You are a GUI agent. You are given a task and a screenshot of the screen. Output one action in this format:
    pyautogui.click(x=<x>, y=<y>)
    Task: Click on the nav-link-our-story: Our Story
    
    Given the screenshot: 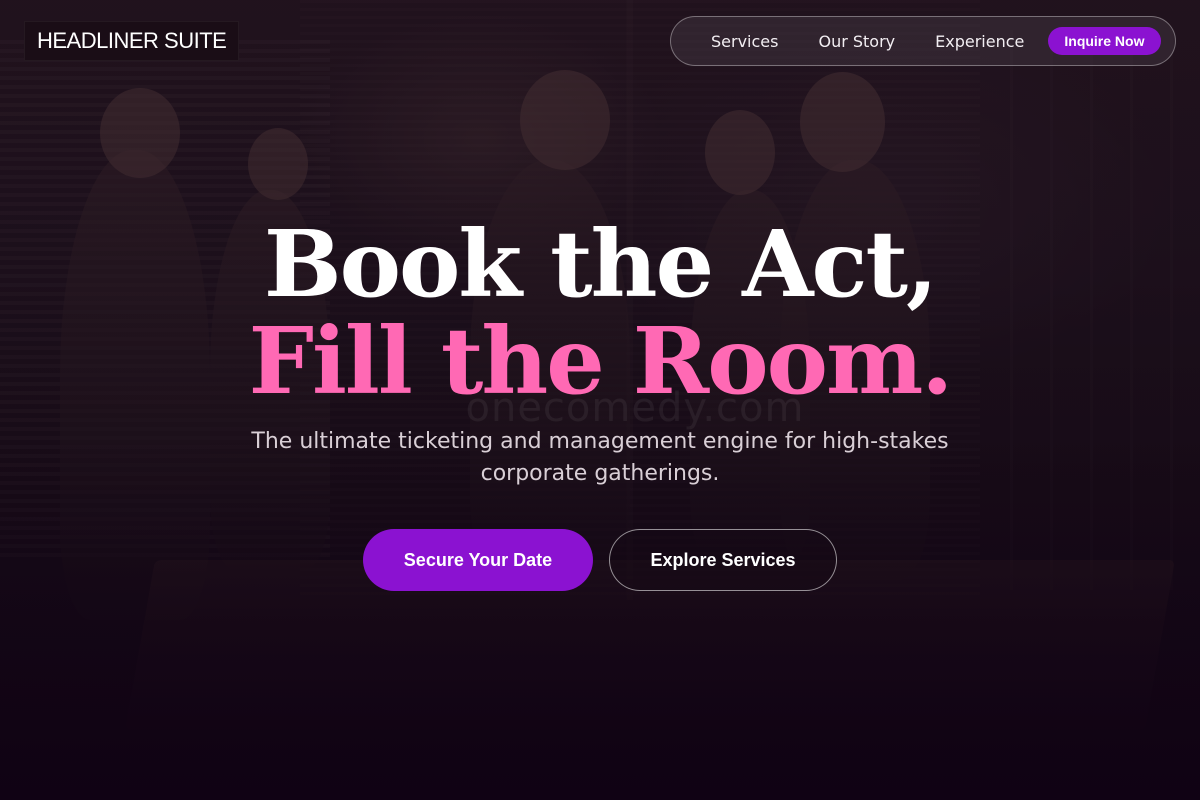 What is the action you would take?
    pyautogui.click(x=856, y=41)
    